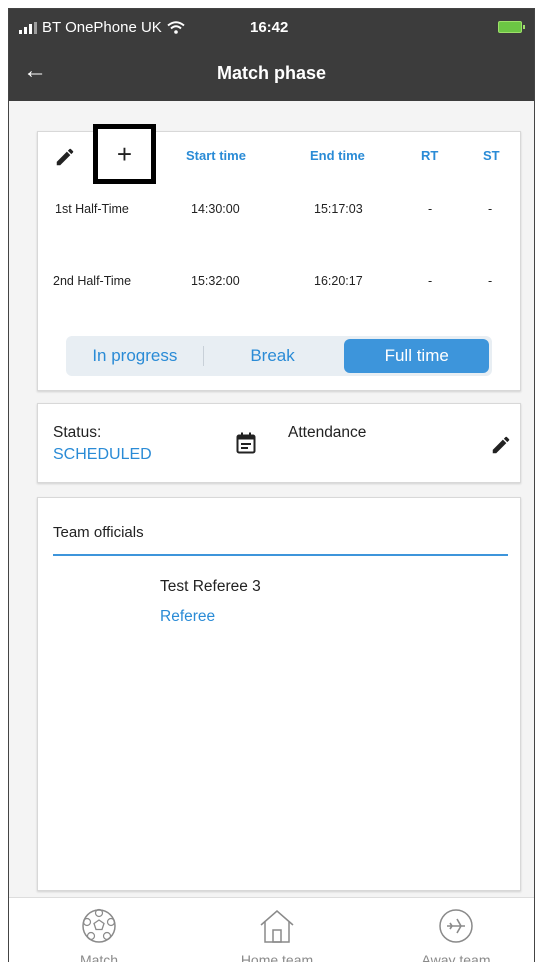 The image size is (543, 962). I want to click on status-bar: BT OnePhone UK 16:42, so click(271, 27).